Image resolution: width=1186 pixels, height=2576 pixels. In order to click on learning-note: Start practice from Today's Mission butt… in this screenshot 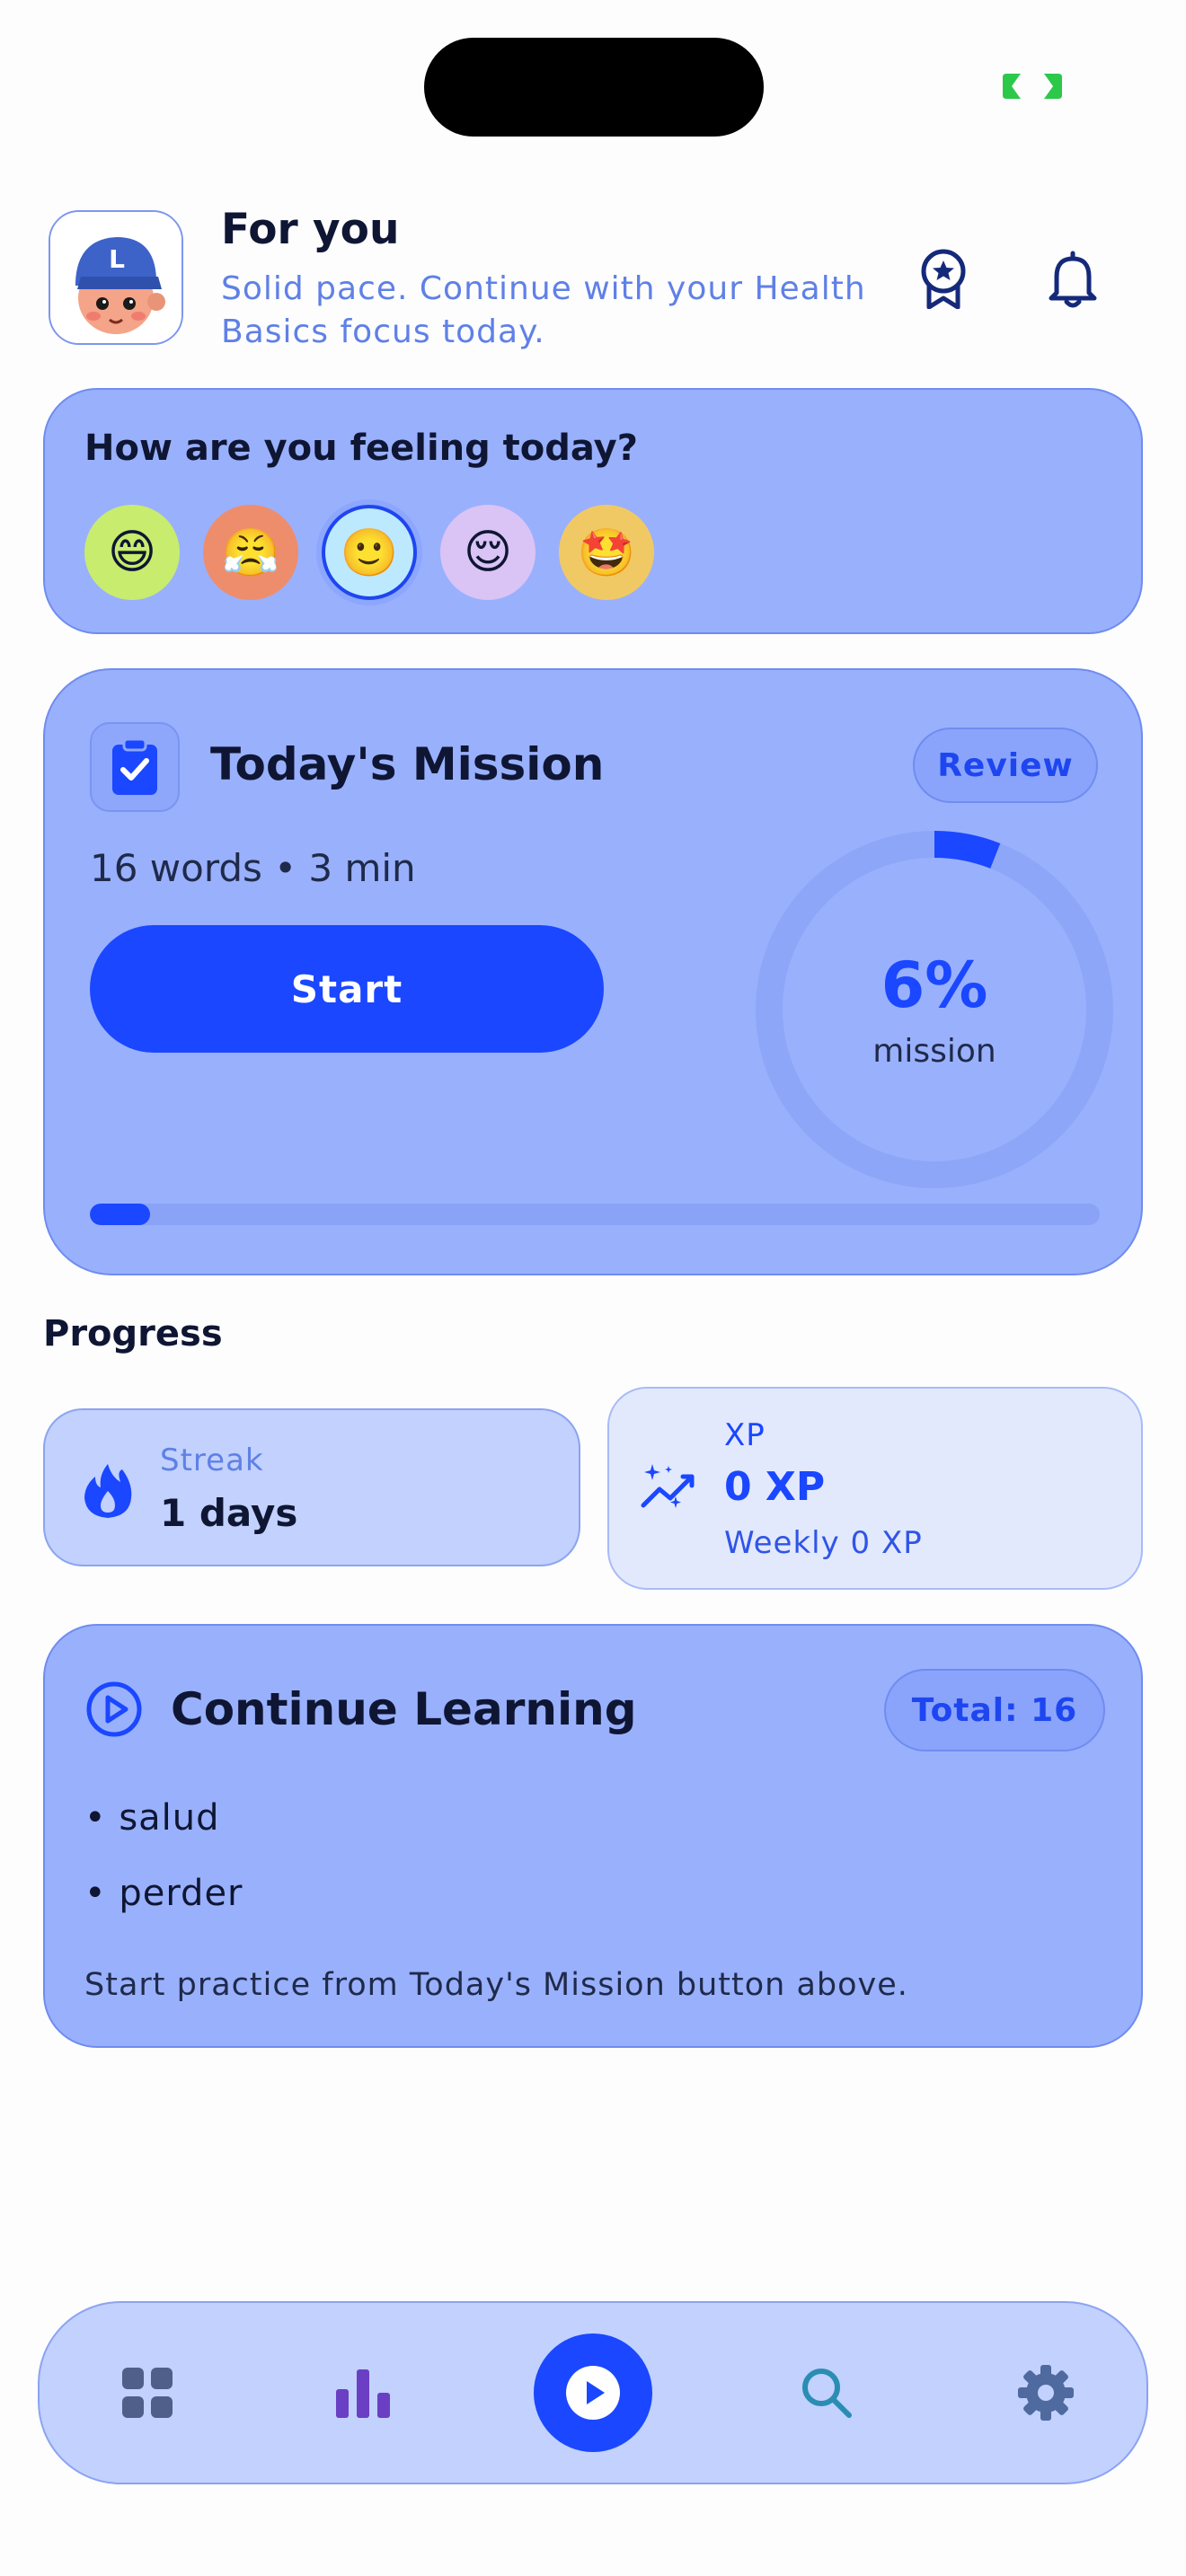, I will do `click(496, 1985)`.